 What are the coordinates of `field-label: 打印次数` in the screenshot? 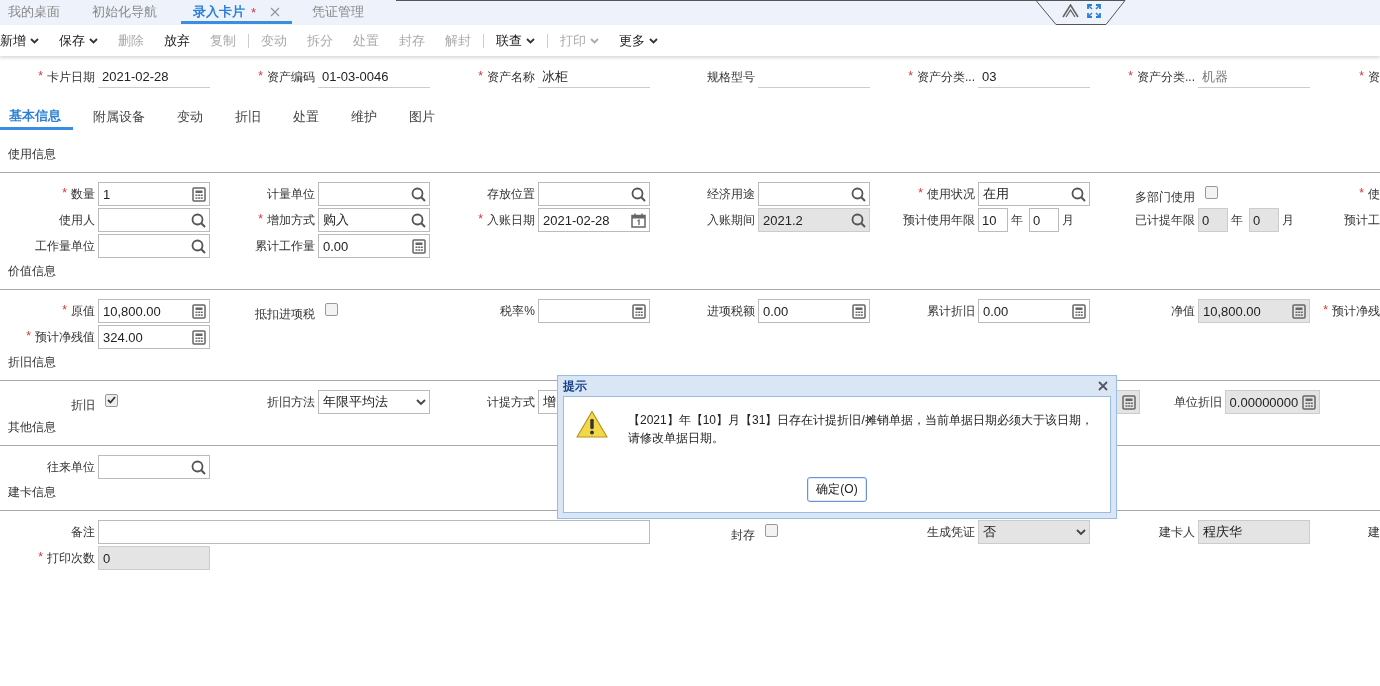 It's located at (71, 558).